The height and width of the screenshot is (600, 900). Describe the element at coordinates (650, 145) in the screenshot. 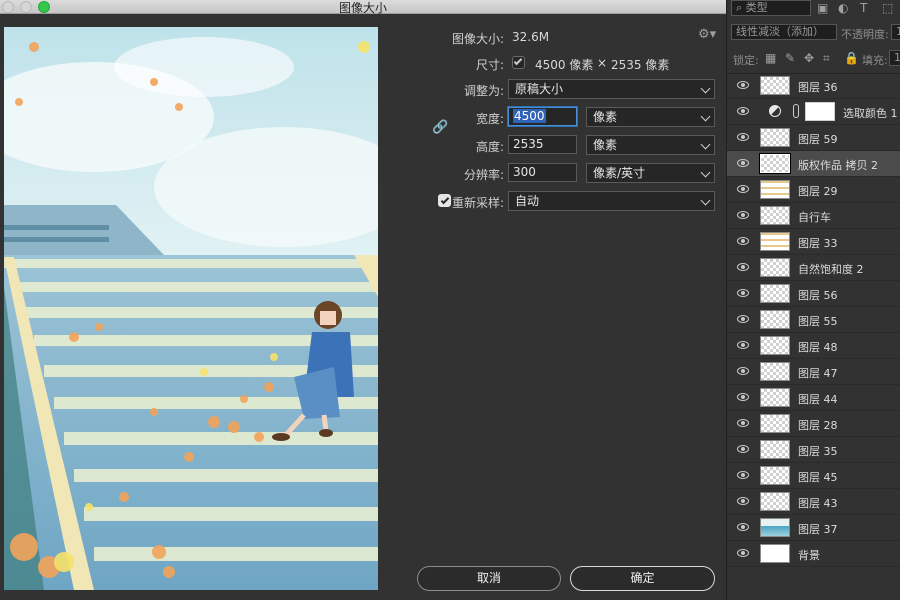

I see `height-unit-select: 像素` at that location.